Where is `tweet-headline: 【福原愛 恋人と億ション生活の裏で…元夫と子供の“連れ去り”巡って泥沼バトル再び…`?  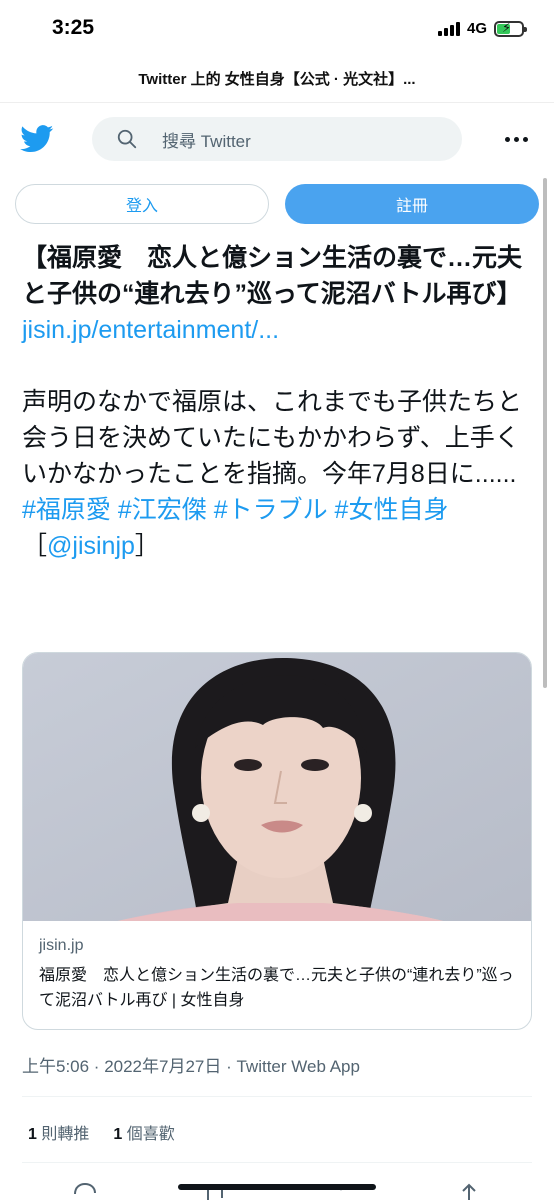 tweet-headline: 【福原愛 恋人と億ション生活の裏で…元夫と子供の“連れ去り”巡って泥沼バトル再び… is located at coordinates (272, 276).